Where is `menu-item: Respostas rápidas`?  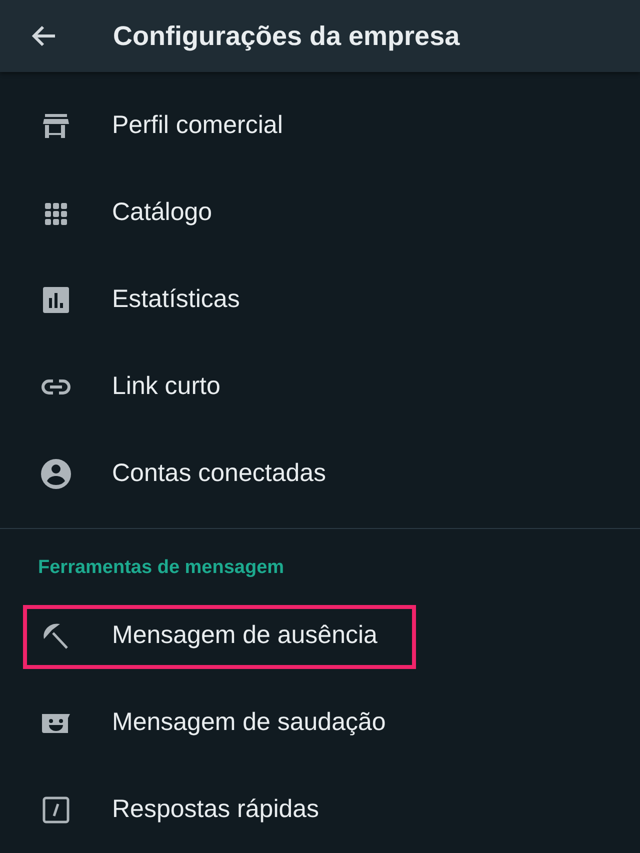
menu-item: Respostas rápidas is located at coordinates (320, 809).